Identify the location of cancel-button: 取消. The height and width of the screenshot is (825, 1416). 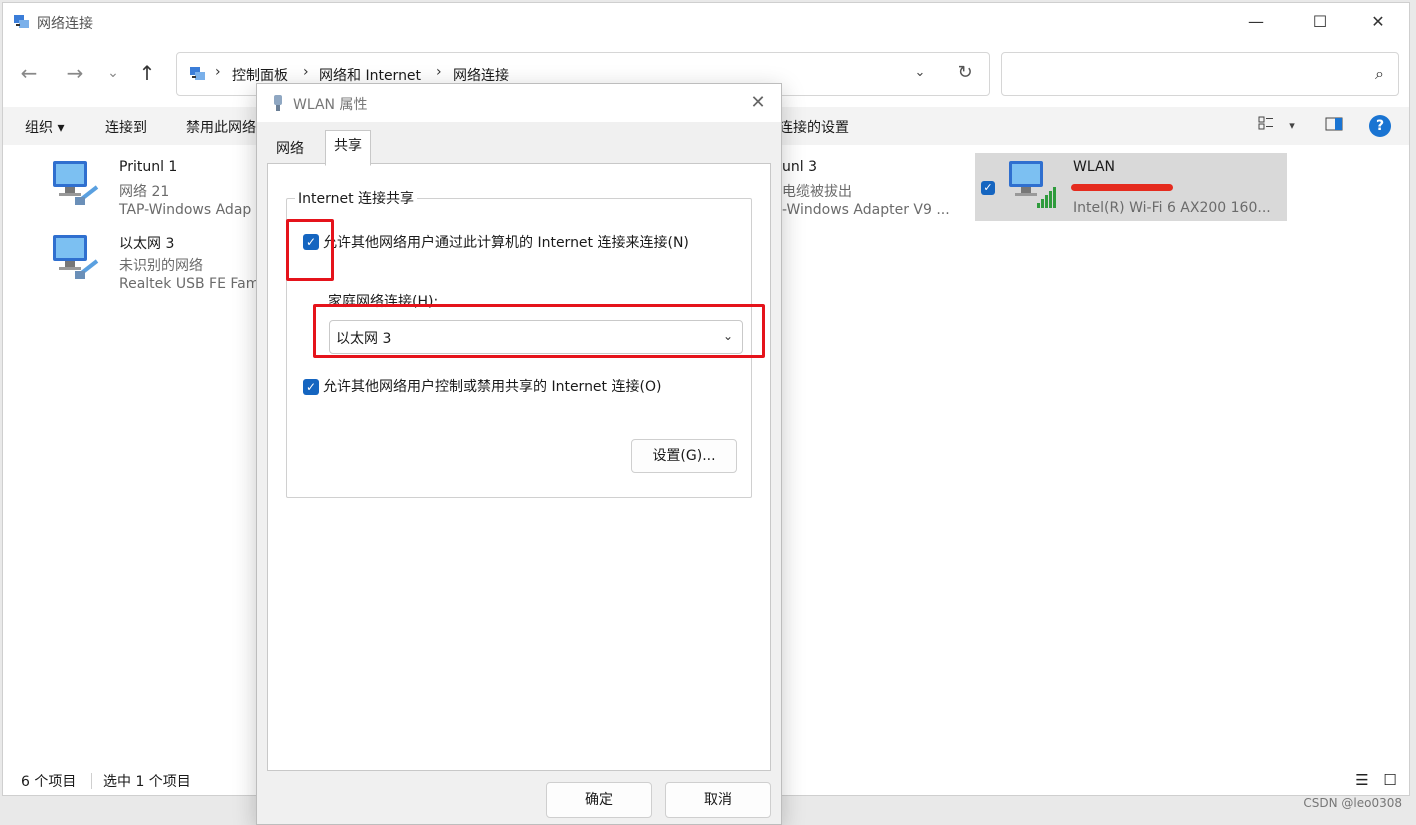
(718, 800).